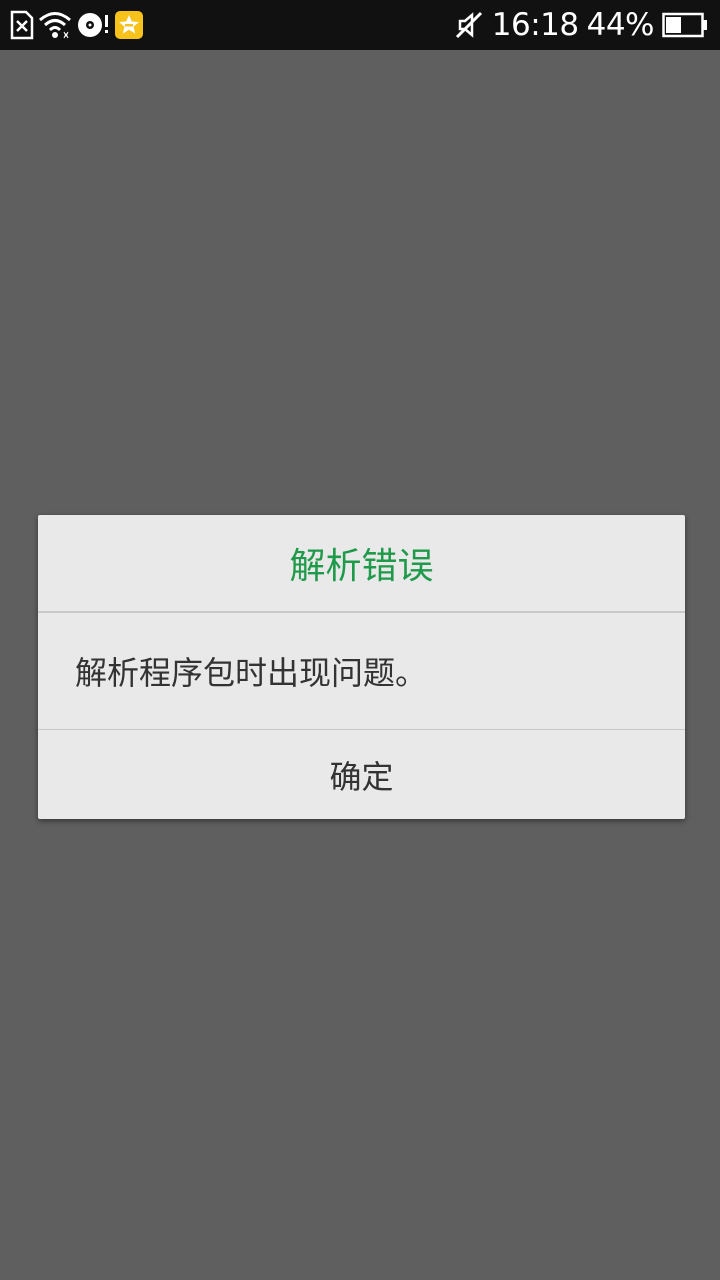 The image size is (720, 1280). What do you see at coordinates (55, 25) in the screenshot?
I see `wifi-icon` at bounding box center [55, 25].